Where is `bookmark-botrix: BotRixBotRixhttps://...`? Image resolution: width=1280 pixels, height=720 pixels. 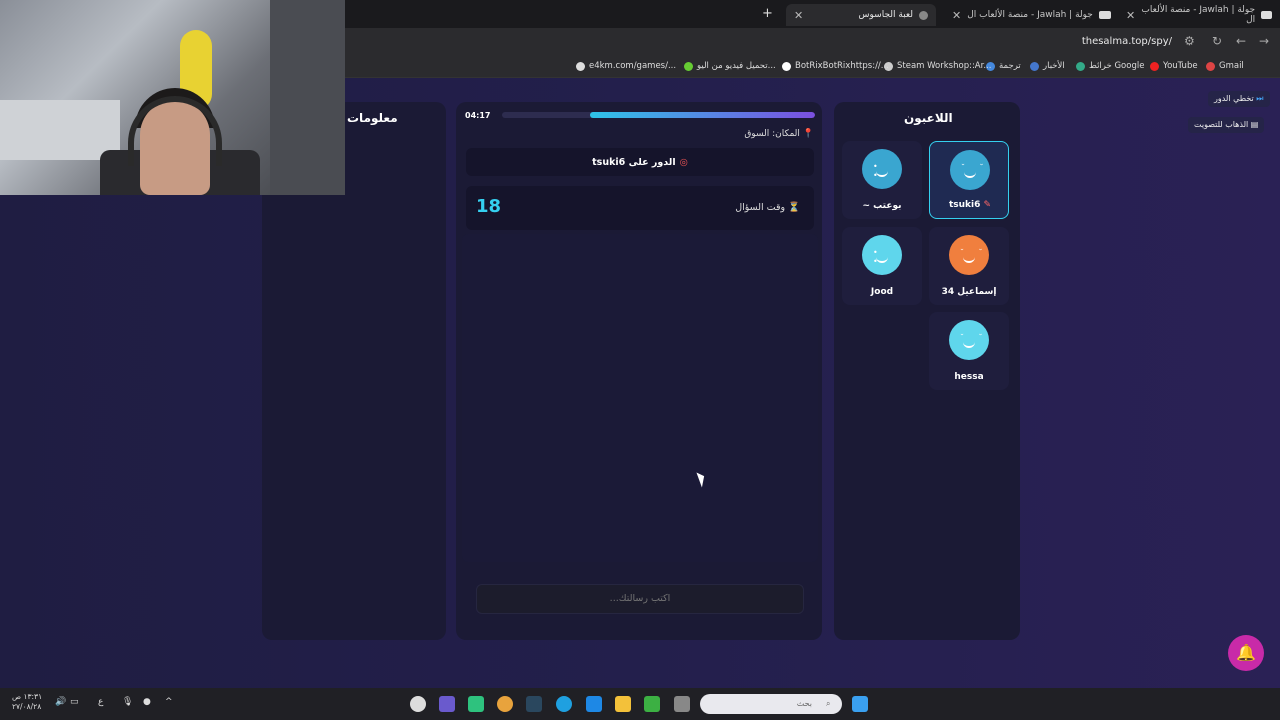
bookmark-botrix: BotRixBotRixhttps://... is located at coordinates (835, 66).